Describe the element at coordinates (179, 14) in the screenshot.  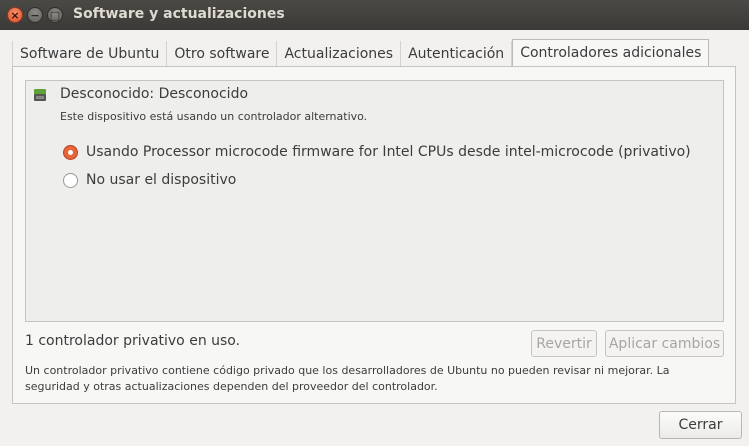
I see `window-title: Software y actualizaciones` at that location.